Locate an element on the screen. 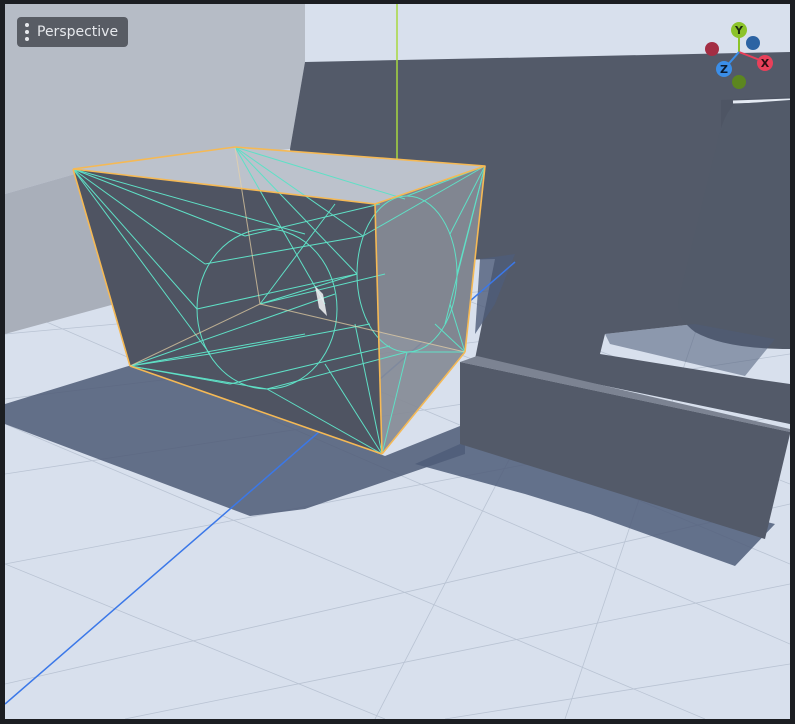 The image size is (795, 724). perspective-menu-button: Perspective is located at coordinates (73, 32).